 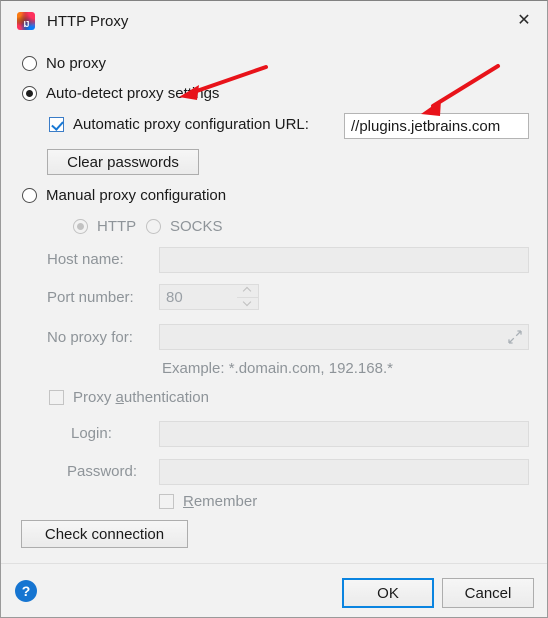 I want to click on radio-auto-detect-proxy-settings: Auto-detect proxy settings, so click(x=120, y=93).